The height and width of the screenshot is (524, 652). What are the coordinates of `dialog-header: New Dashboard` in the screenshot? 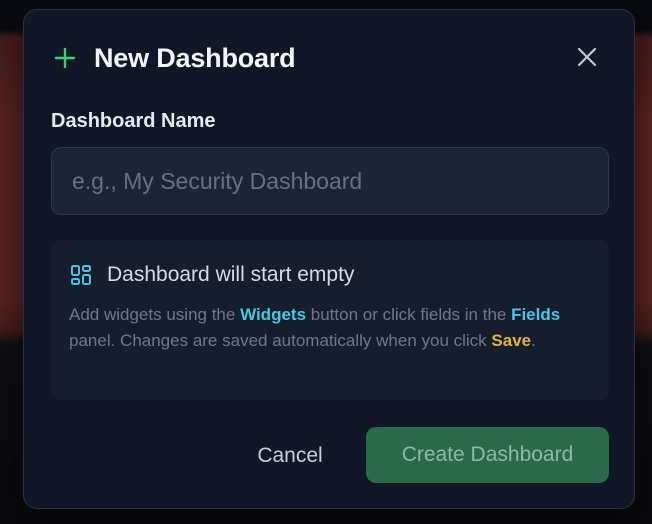 It's located at (174, 58).